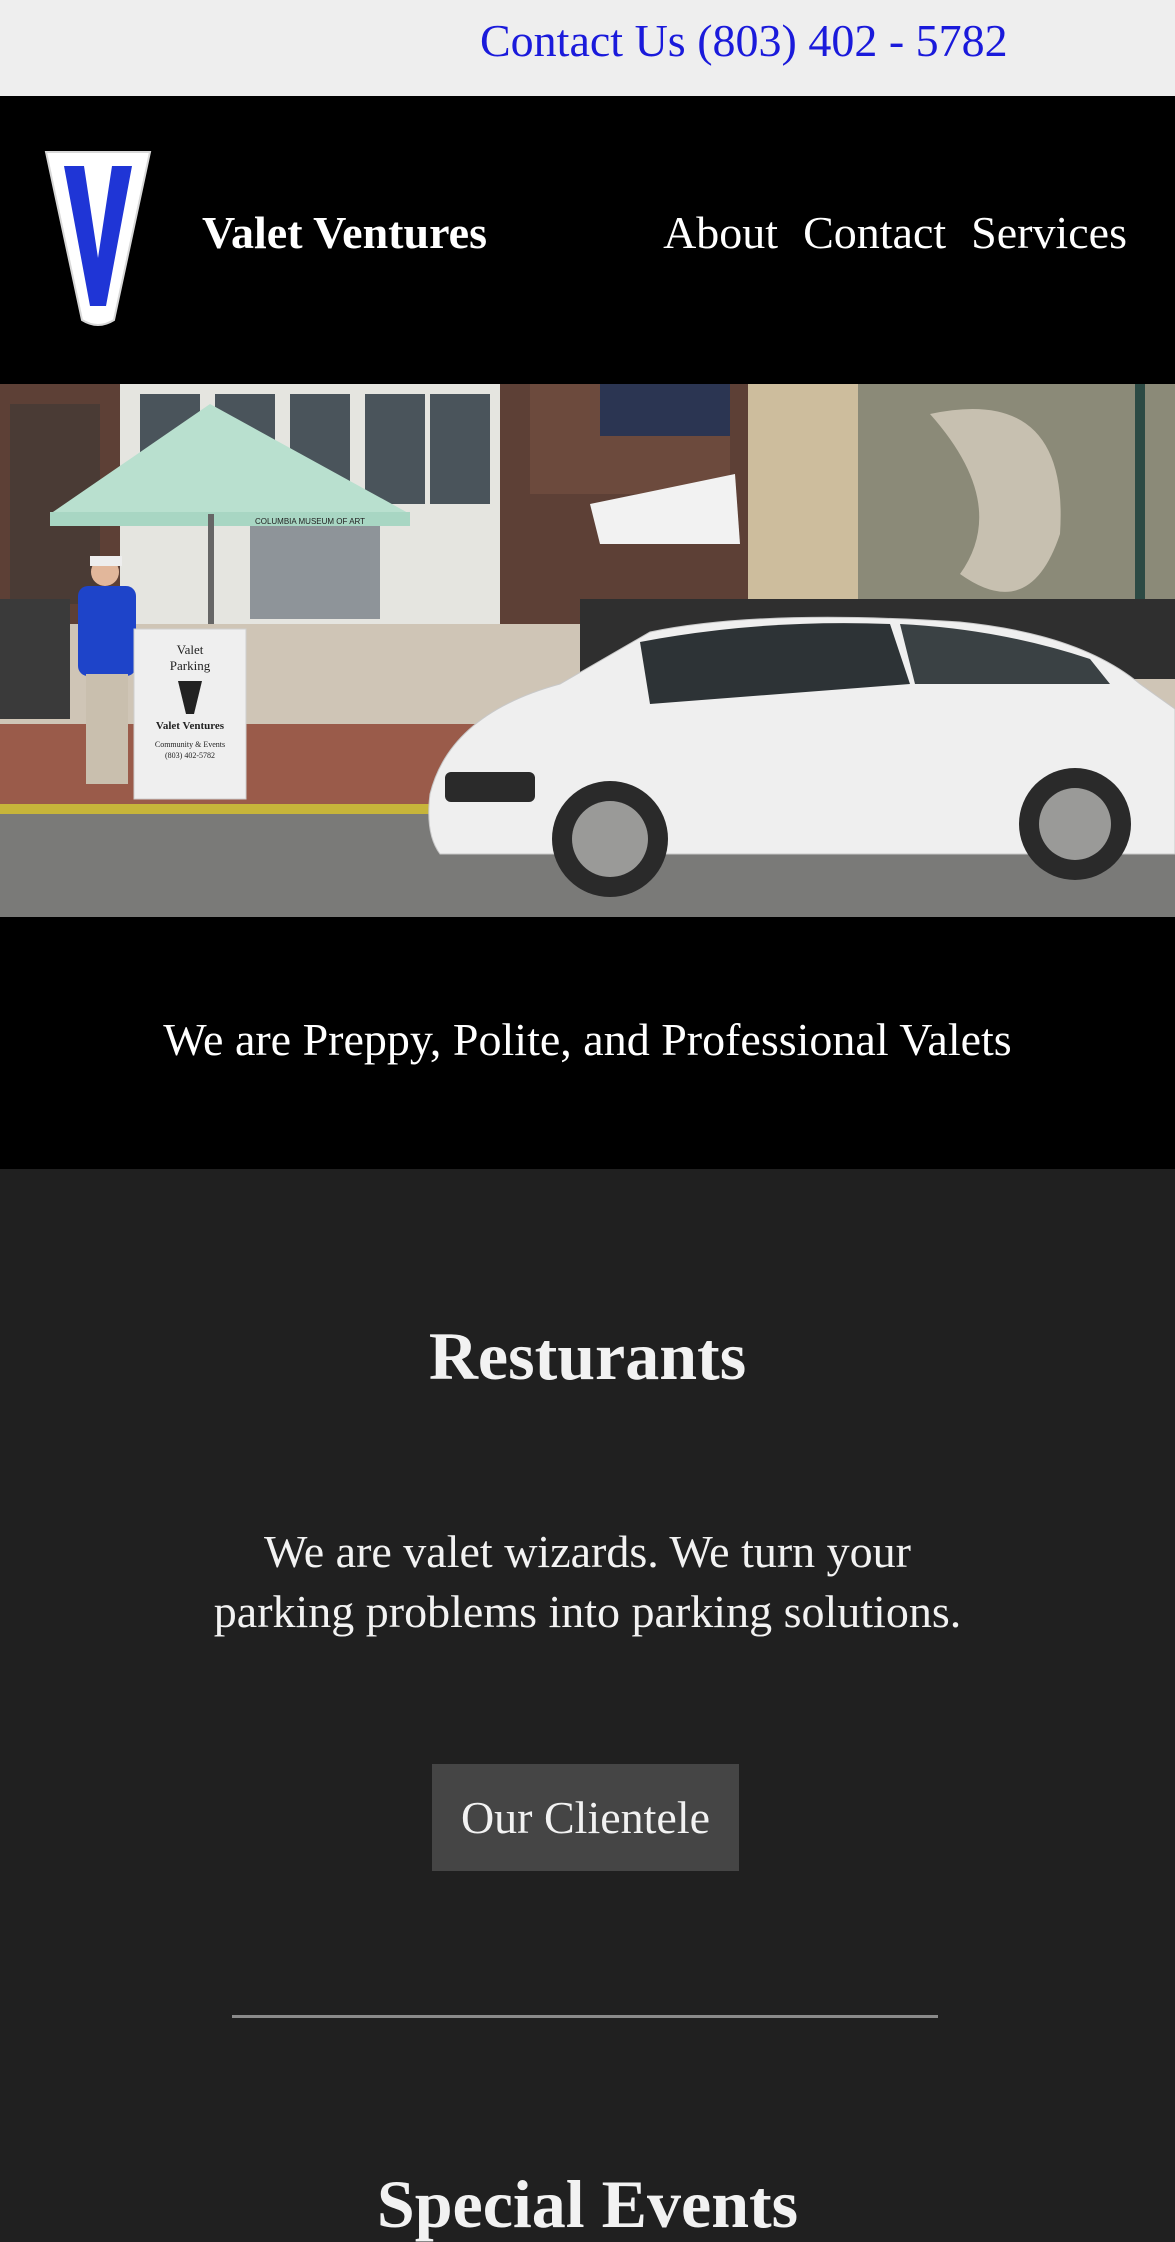  Describe the element at coordinates (585, 1817) in the screenshot. I see `our-clientele-button: Our Clientele` at that location.